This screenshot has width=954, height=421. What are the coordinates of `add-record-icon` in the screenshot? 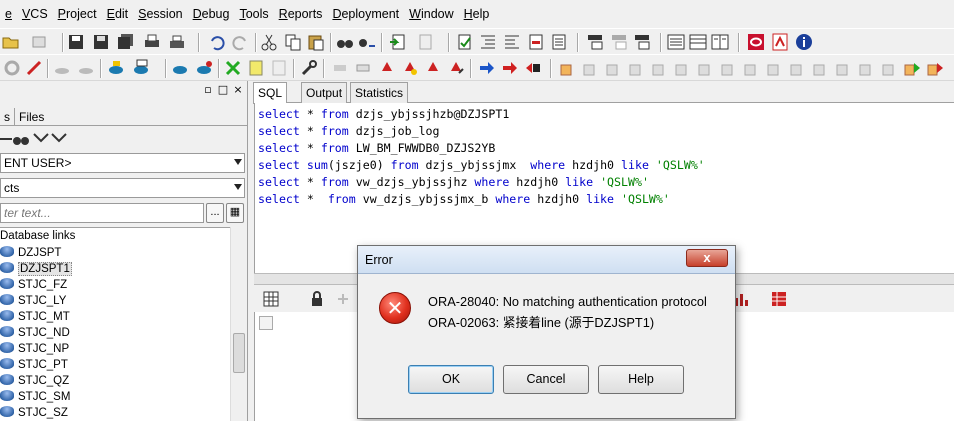 It's located at (343, 299).